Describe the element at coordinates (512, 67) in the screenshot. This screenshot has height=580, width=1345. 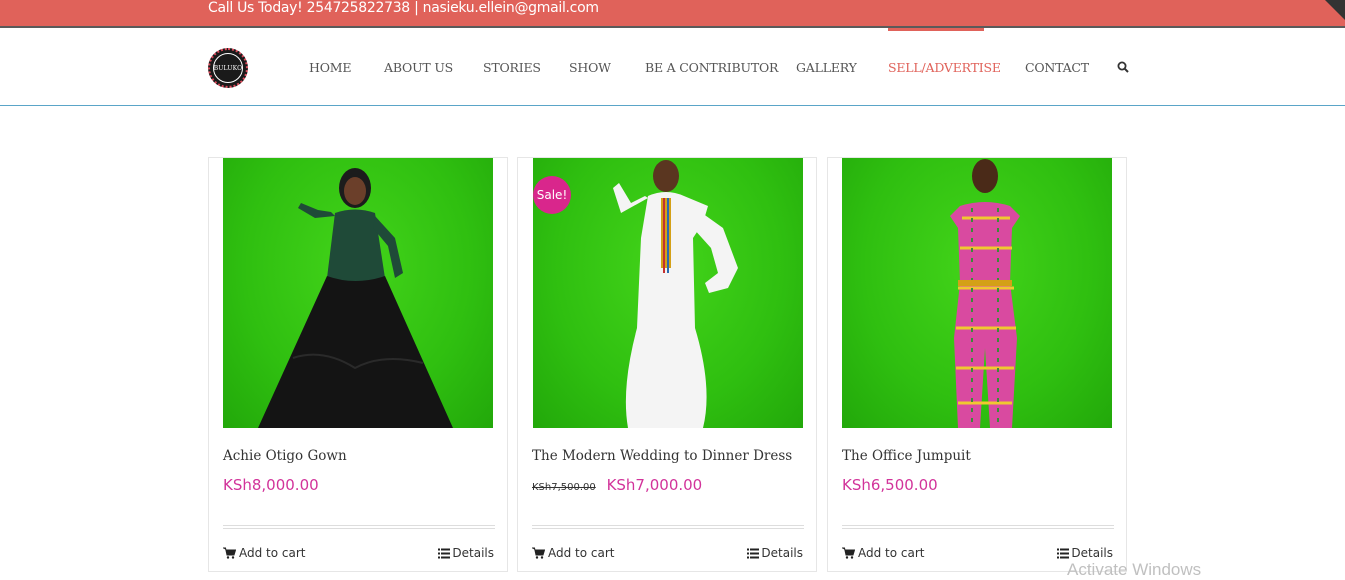
I see `nav-stories: STORIES` at that location.